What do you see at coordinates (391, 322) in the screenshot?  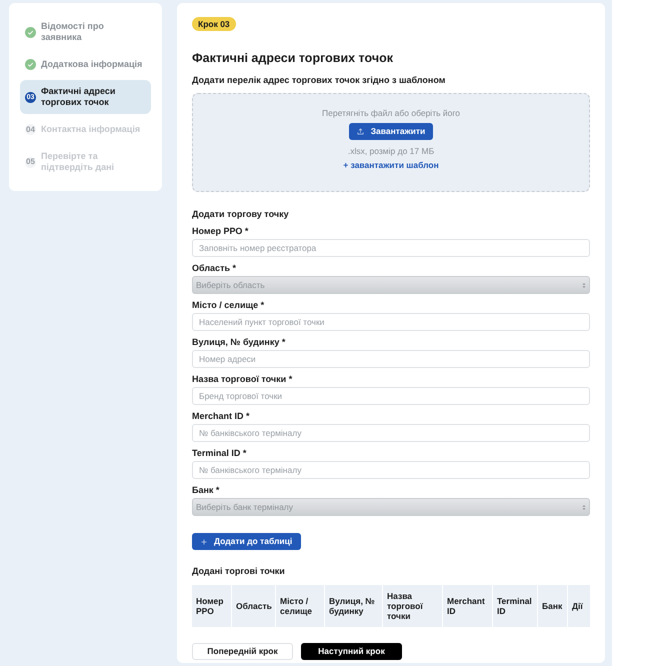 I see `input-field: Населений пункт торгової точки` at bounding box center [391, 322].